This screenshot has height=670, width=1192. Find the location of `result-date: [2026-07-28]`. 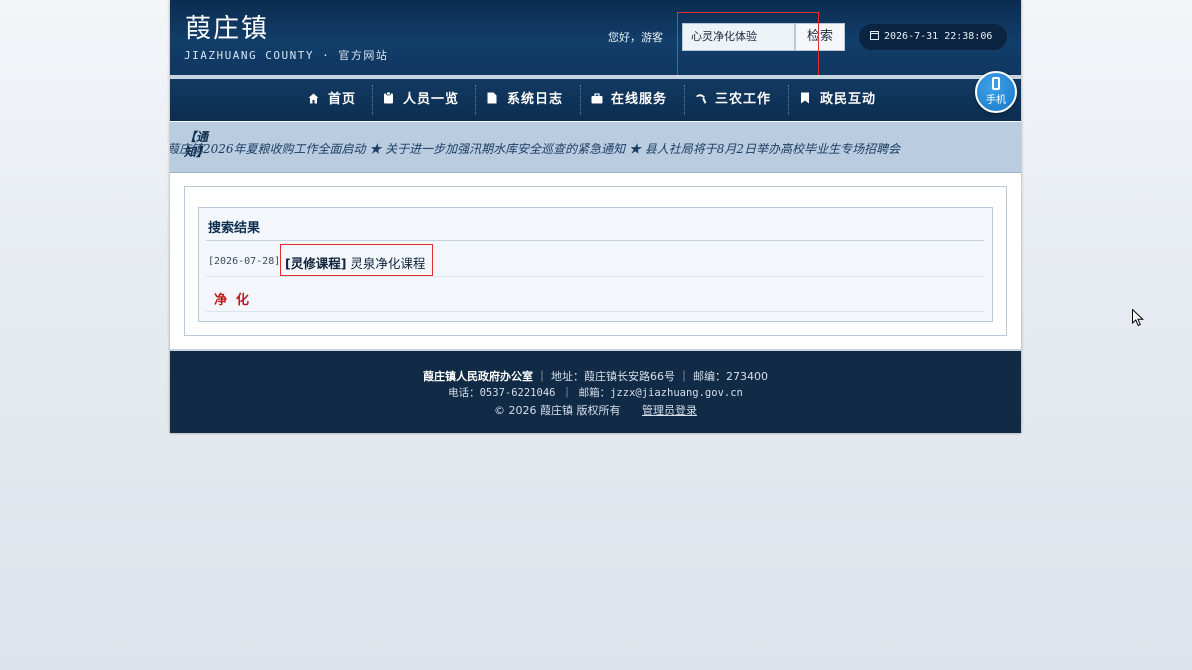

result-date: [2026-07-28] is located at coordinates (244, 261).